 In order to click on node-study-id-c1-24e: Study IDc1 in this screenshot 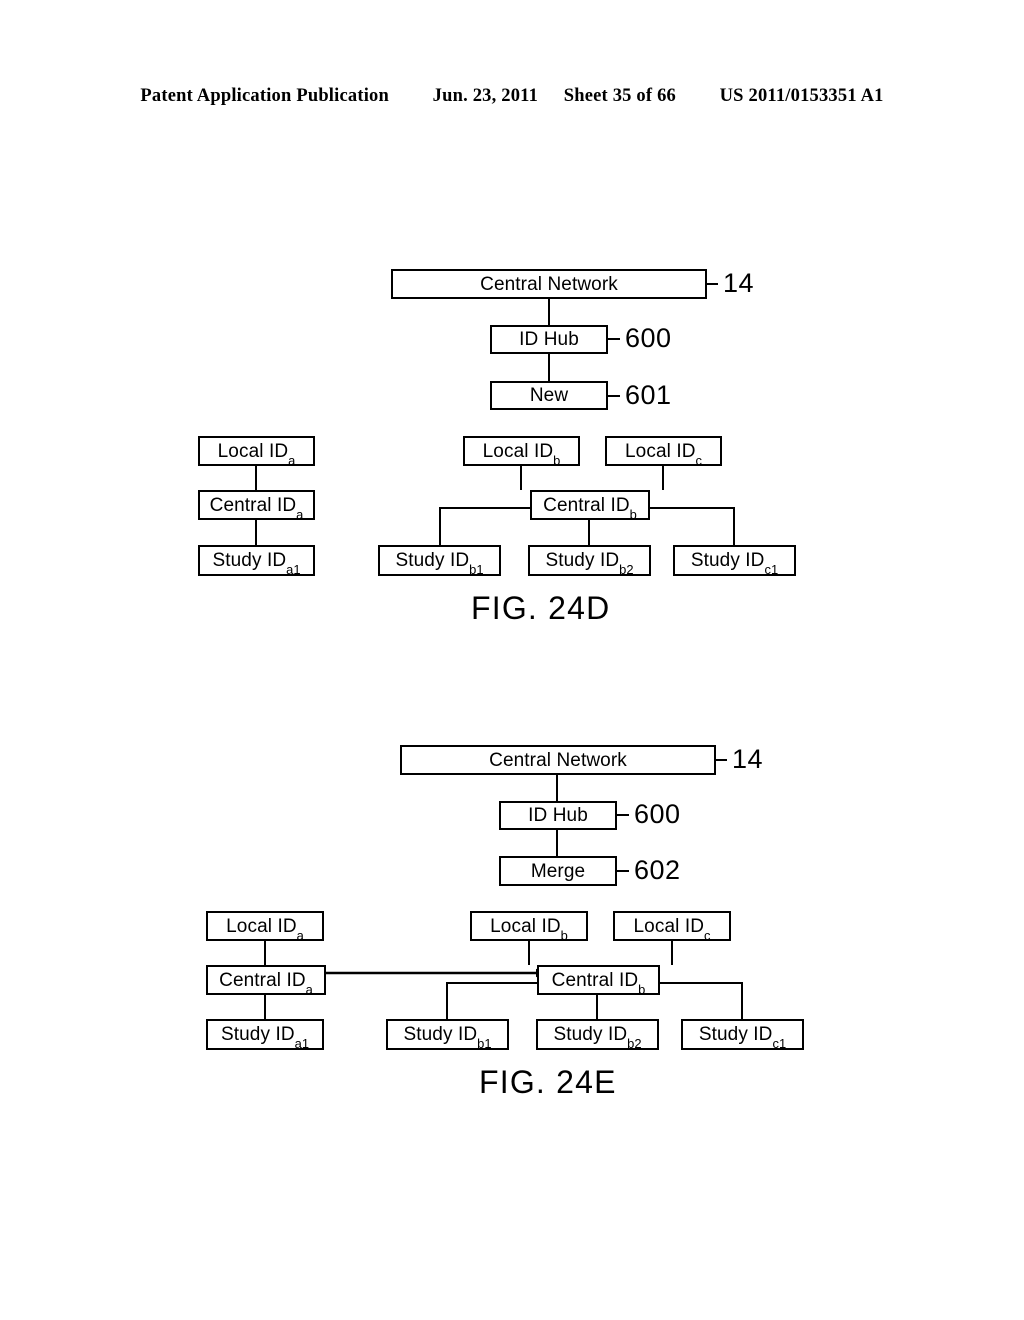, I will do `click(742, 1034)`.